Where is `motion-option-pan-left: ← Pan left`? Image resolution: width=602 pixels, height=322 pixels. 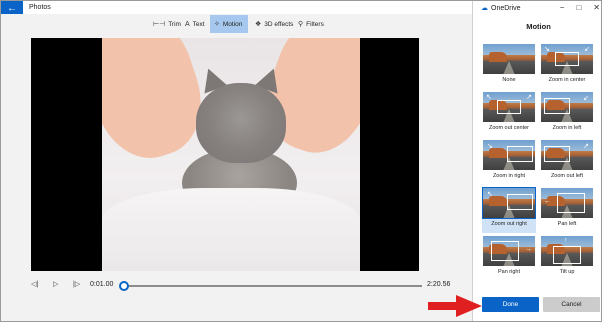 motion-option-pan-left: ← Pan left is located at coordinates (567, 210).